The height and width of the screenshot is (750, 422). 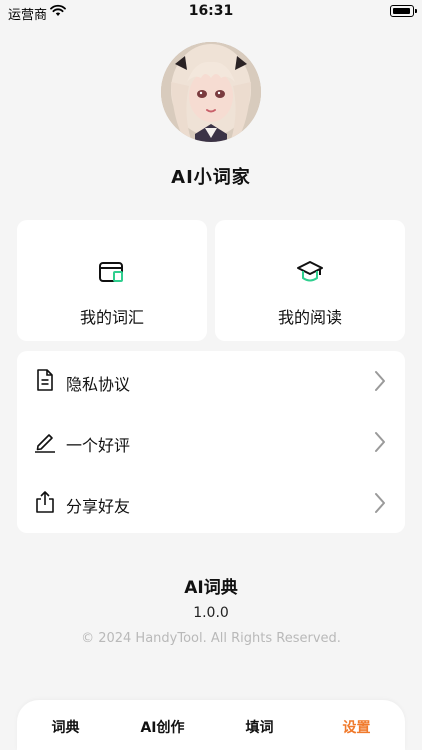 I want to click on menu-item-label: 隐私协议, so click(x=98, y=384).